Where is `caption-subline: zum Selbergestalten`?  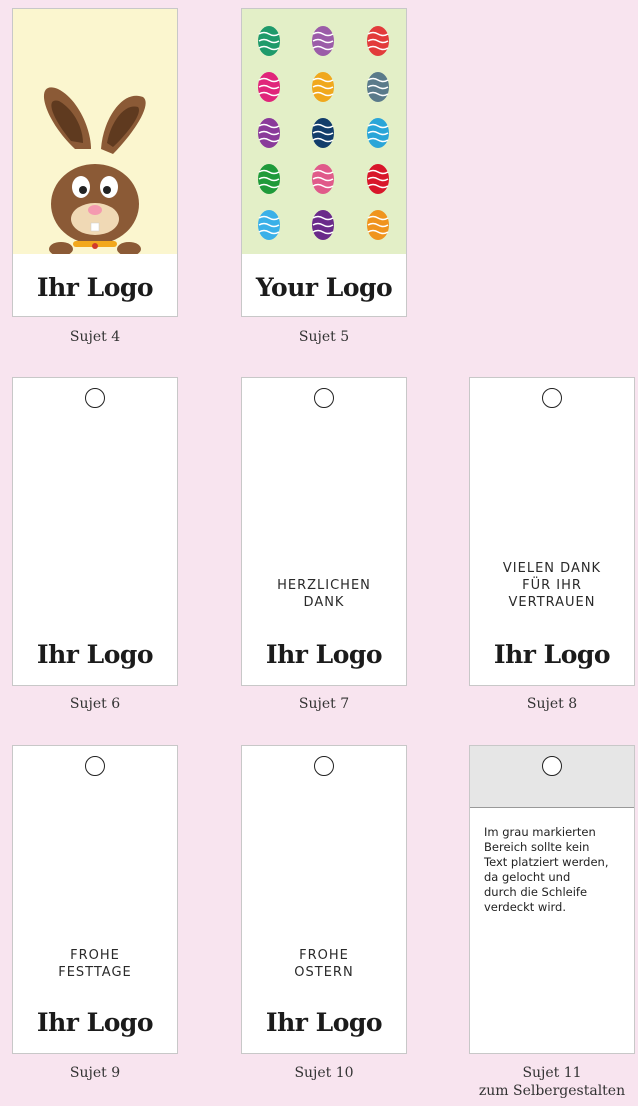 caption-subline: zum Selbergestalten is located at coordinates (552, 1091).